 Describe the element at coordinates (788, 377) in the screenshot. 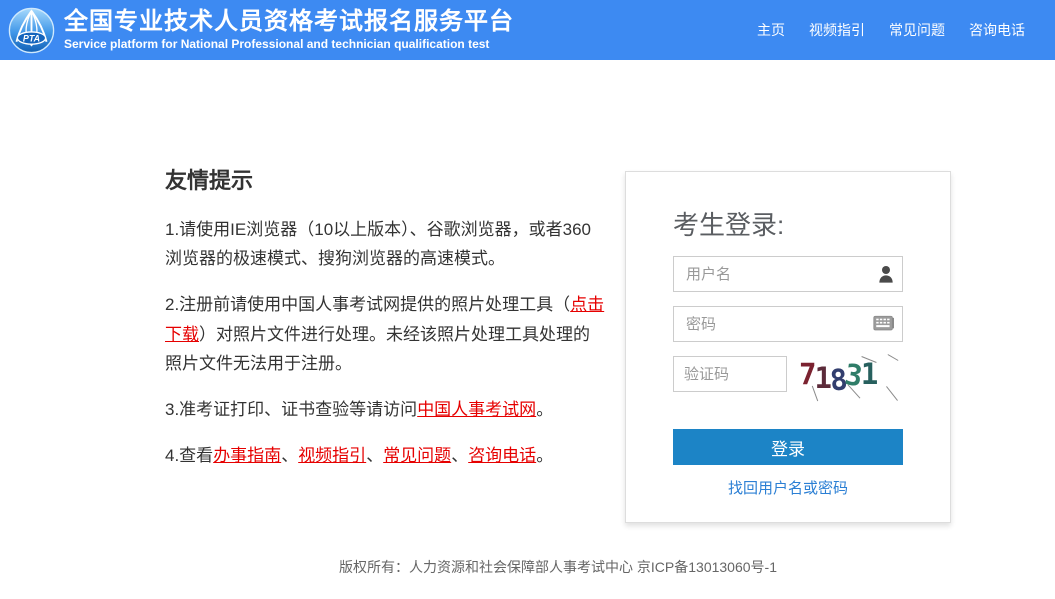

I see `captcha-row: 71831` at that location.